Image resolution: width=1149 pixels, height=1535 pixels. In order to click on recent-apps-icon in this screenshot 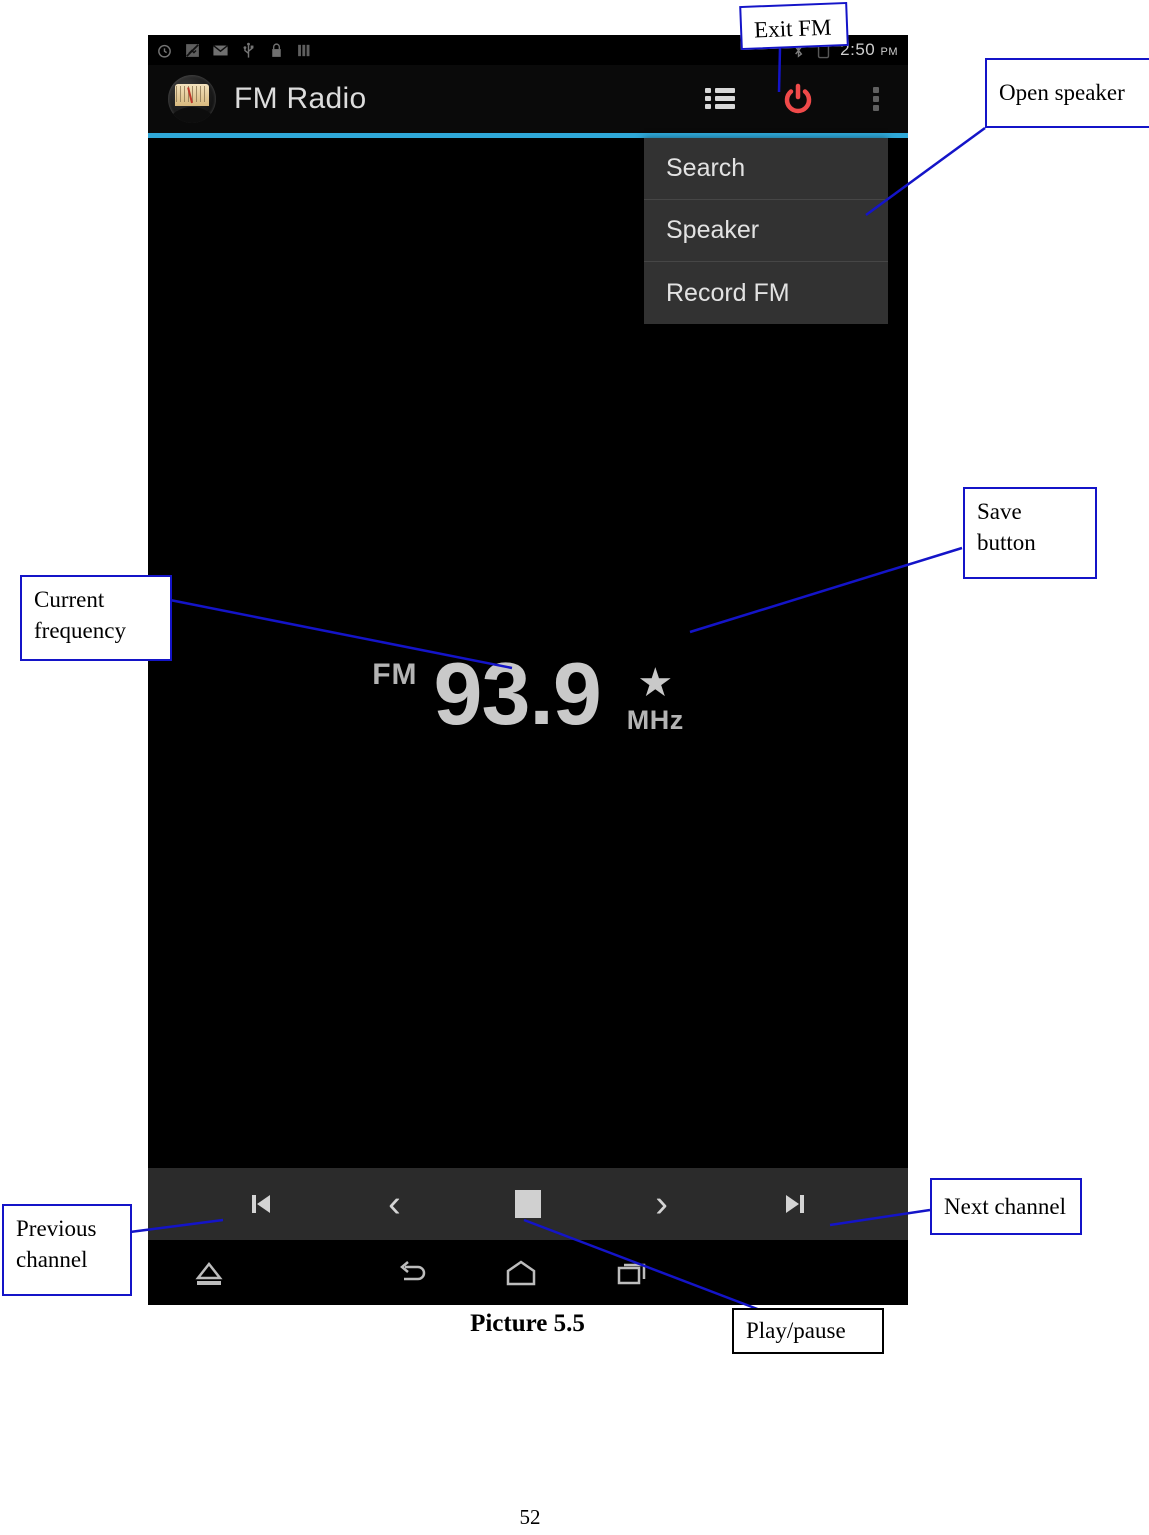, I will do `click(631, 1273)`.